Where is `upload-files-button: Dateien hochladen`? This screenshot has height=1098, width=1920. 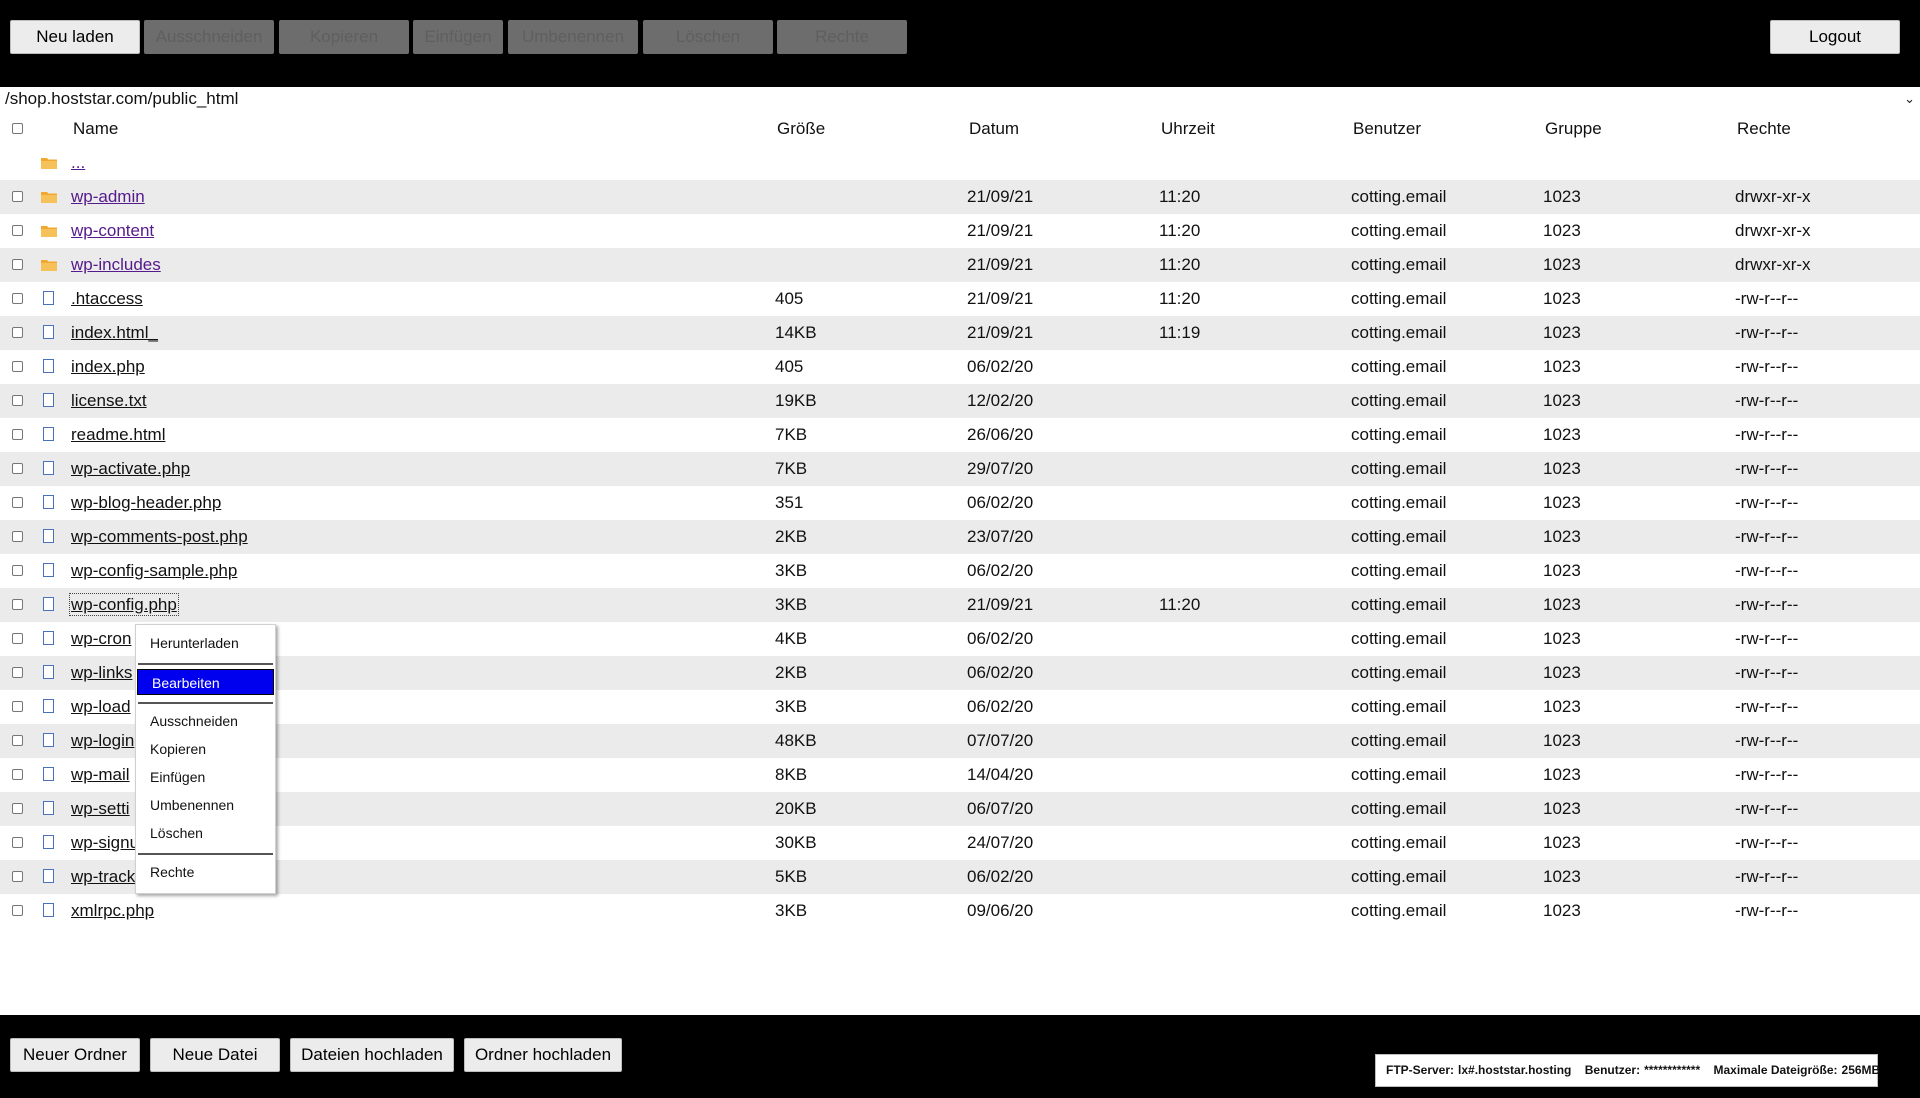 upload-files-button: Dateien hochladen is located at coordinates (372, 1055).